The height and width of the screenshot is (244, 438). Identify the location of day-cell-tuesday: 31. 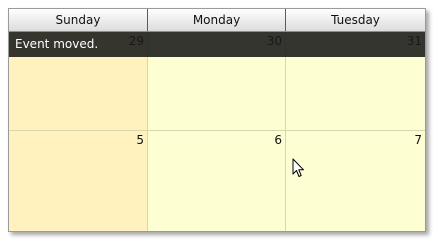
(355, 81).